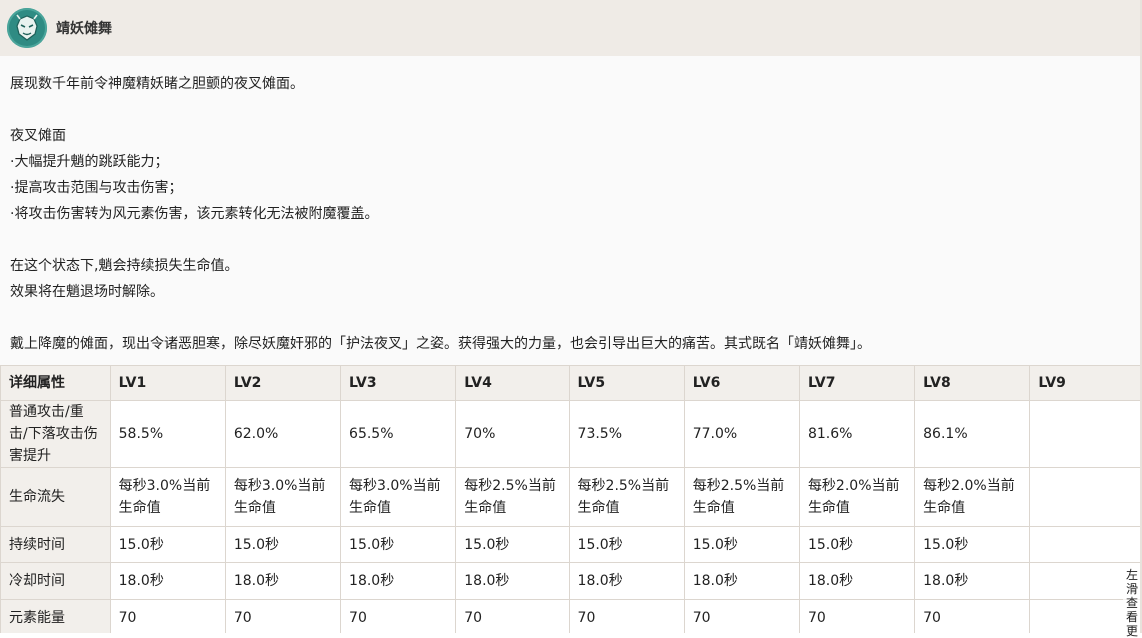 This screenshot has height=638, width=1142. What do you see at coordinates (741, 434) in the screenshot?
I see `table-cell: 77.0%` at bounding box center [741, 434].